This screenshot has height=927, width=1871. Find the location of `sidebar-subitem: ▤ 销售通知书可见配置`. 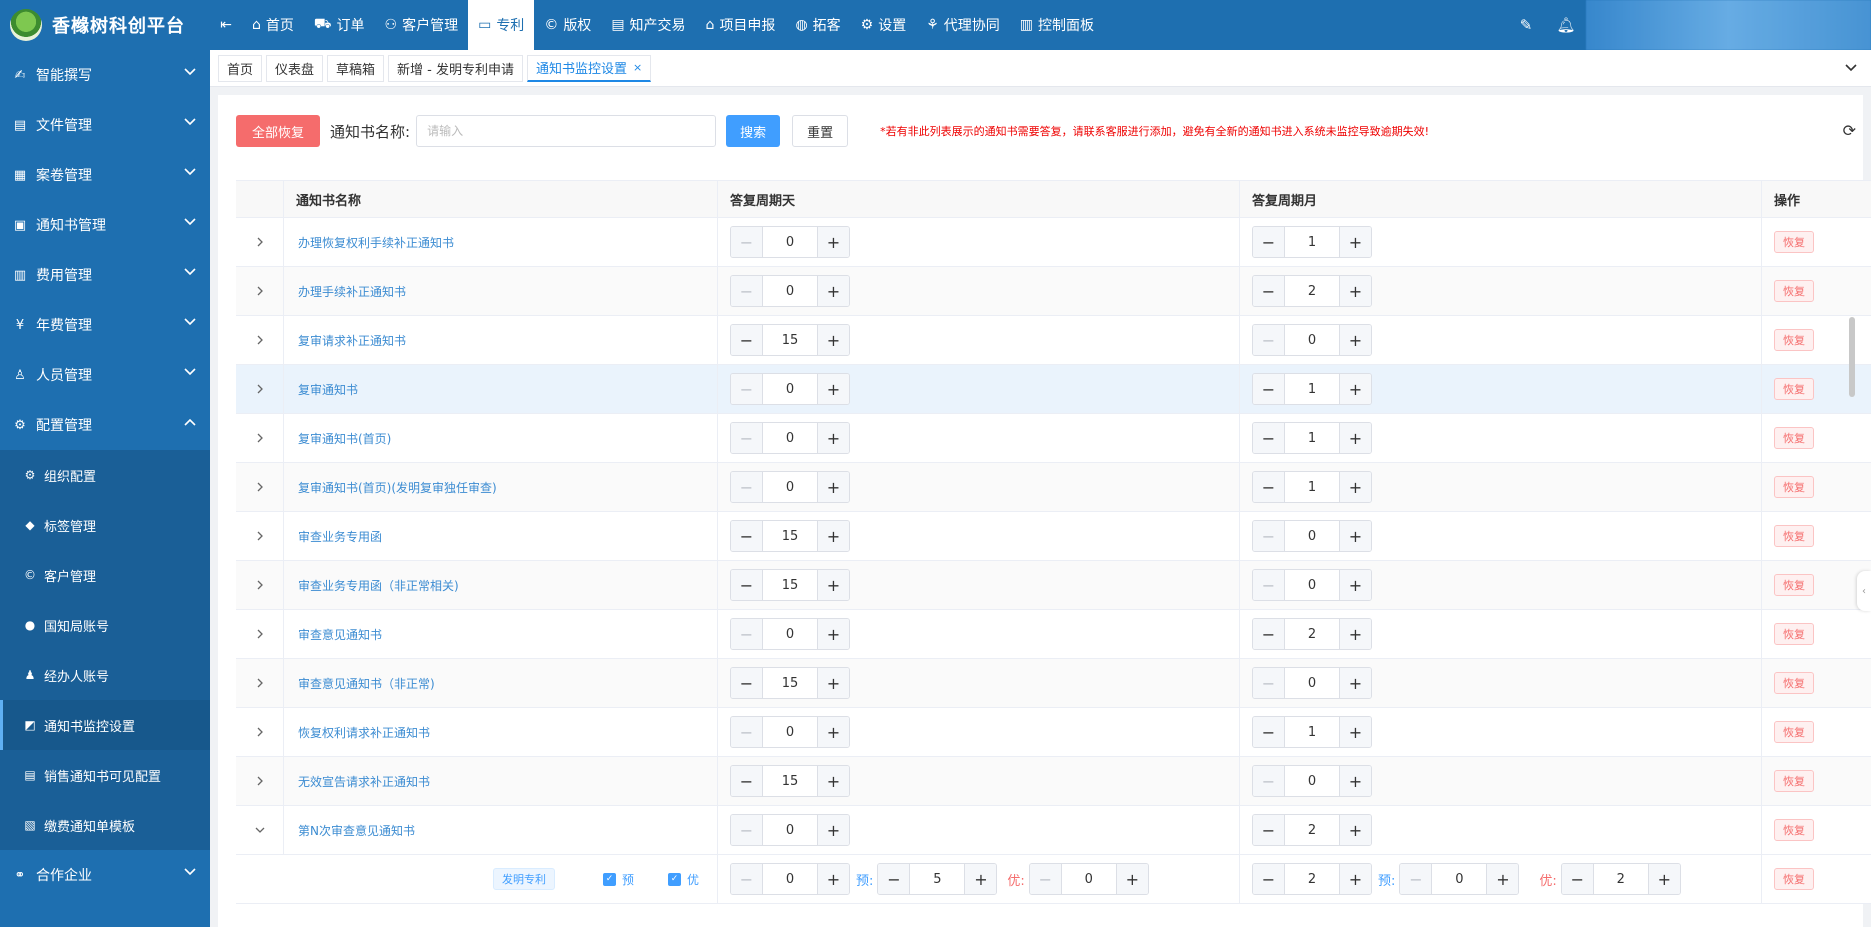

sidebar-subitem: ▤ 销售通知书可见配置 is located at coordinates (105, 775).